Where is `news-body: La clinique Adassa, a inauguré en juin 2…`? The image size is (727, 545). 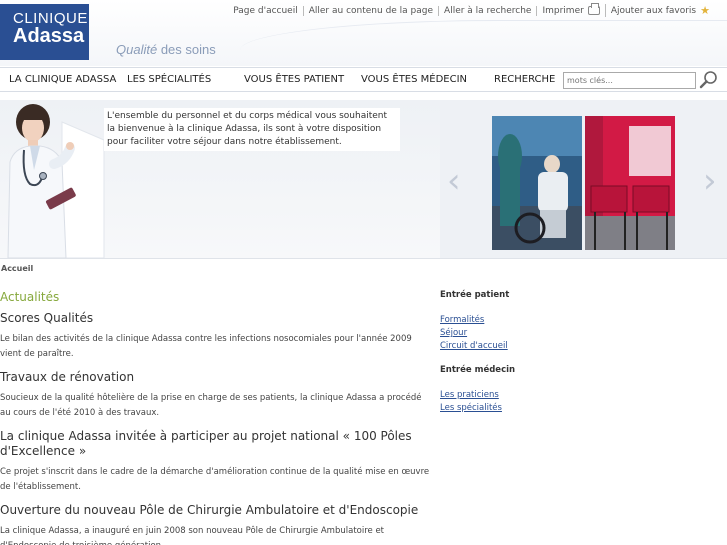 news-body: La clinique Adassa, a inauguré en juin 2… is located at coordinates (192, 535).